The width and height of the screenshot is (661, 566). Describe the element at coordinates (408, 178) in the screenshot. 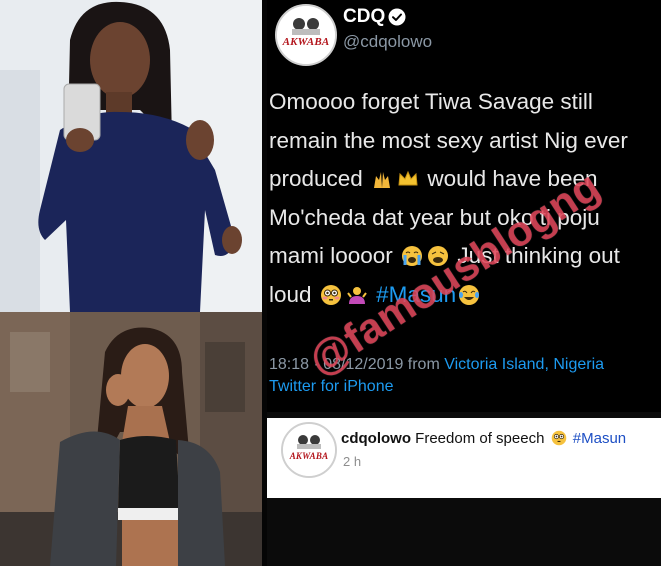

I see `crown-emoji-icon` at that location.